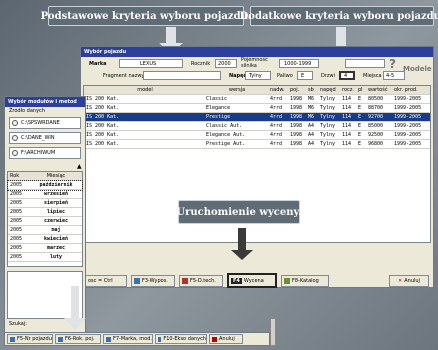  What do you see at coordinates (45, 212) in the screenshot?
I see `month-row: 2005 lipiec` at bounding box center [45, 212].